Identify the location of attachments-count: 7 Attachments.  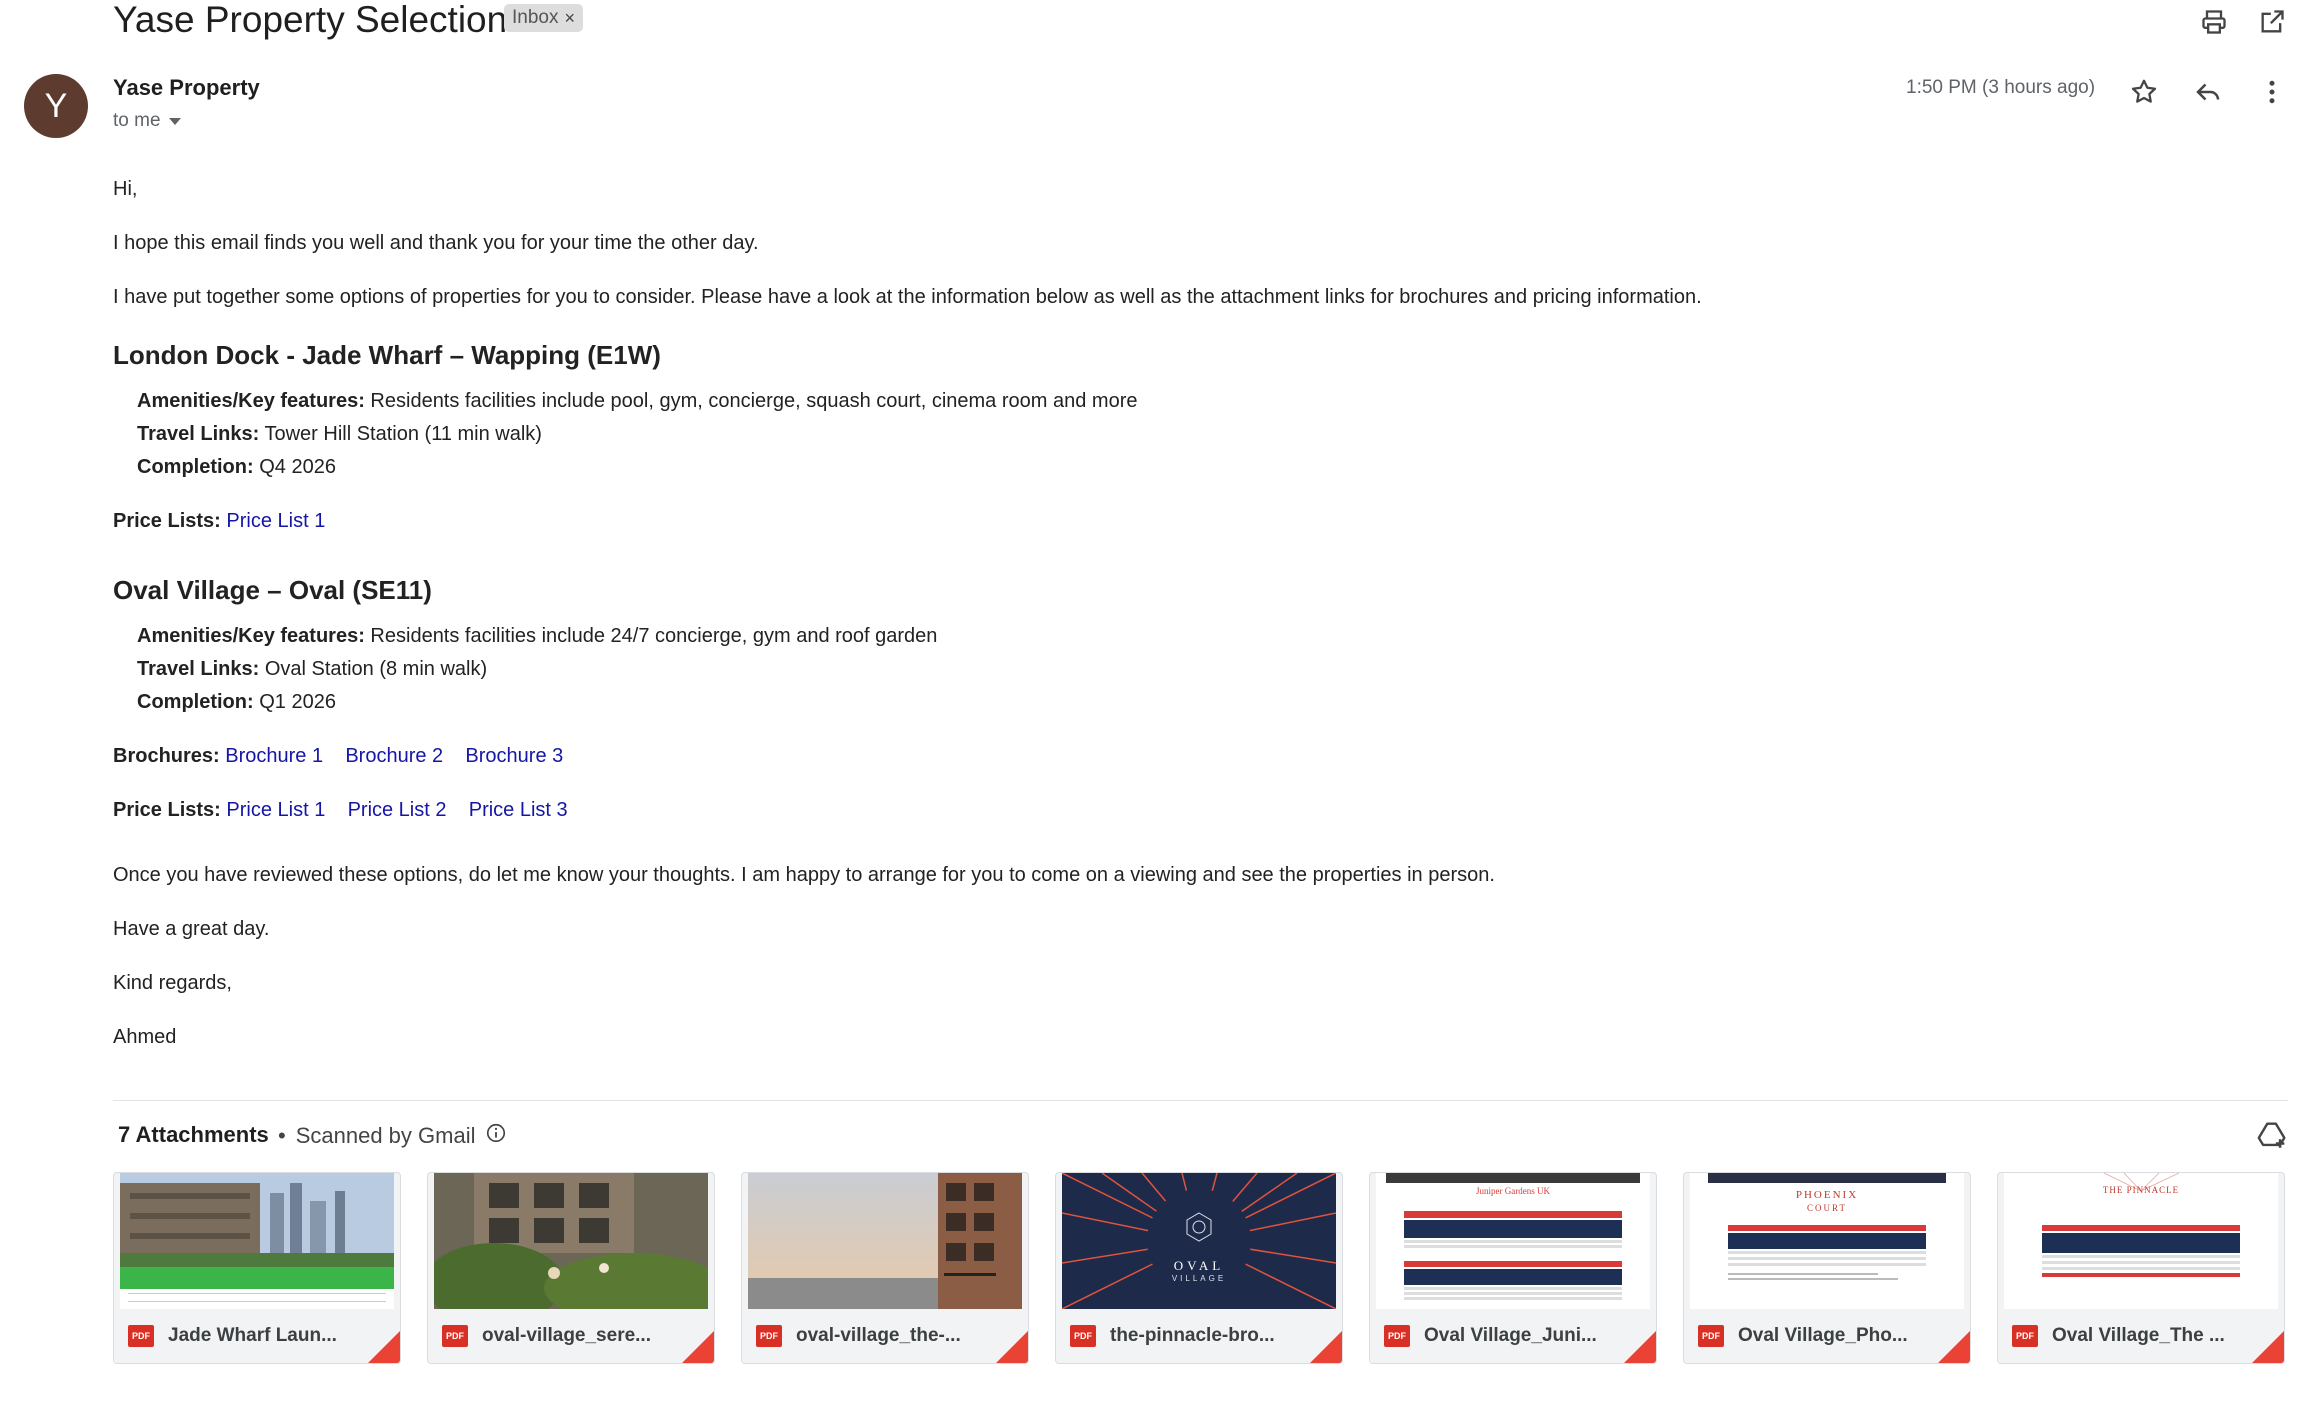
(193, 1134).